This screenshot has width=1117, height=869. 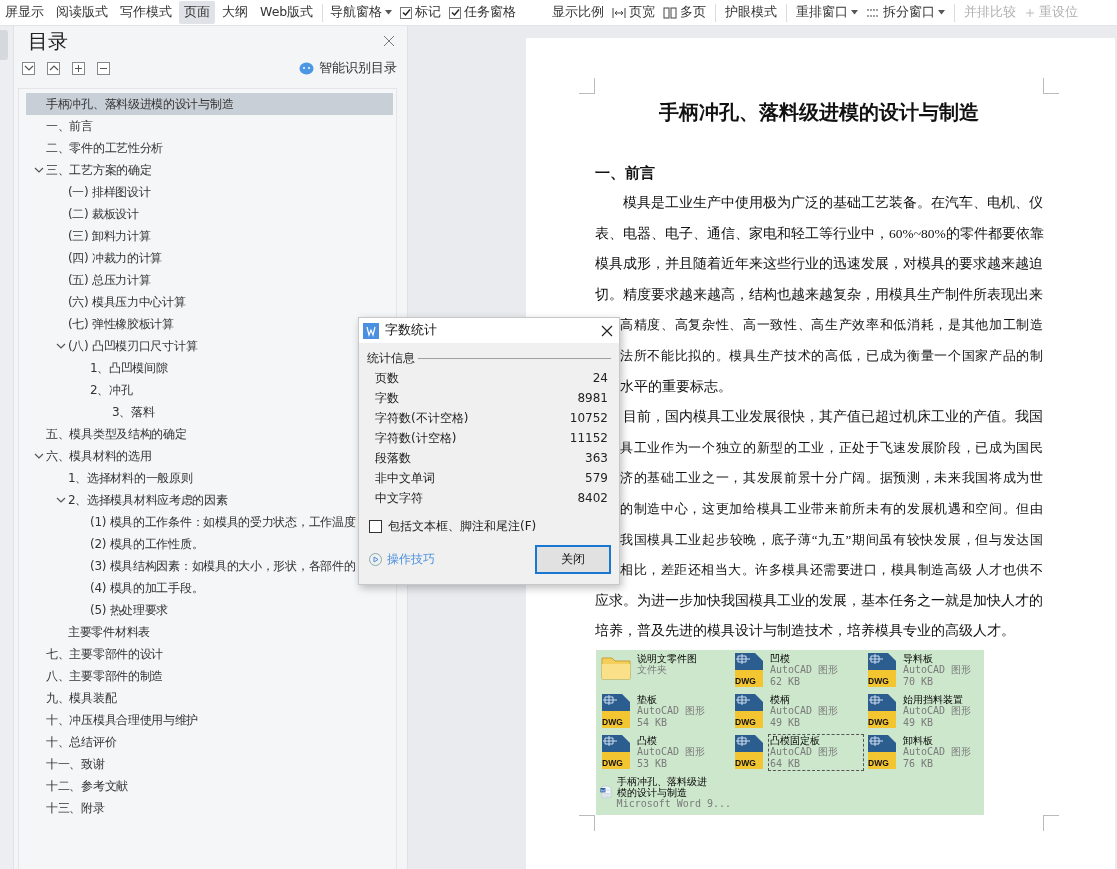 I want to click on file-name: 手柄冲孔、落料级进模的设计与制造, so click(x=662, y=786).